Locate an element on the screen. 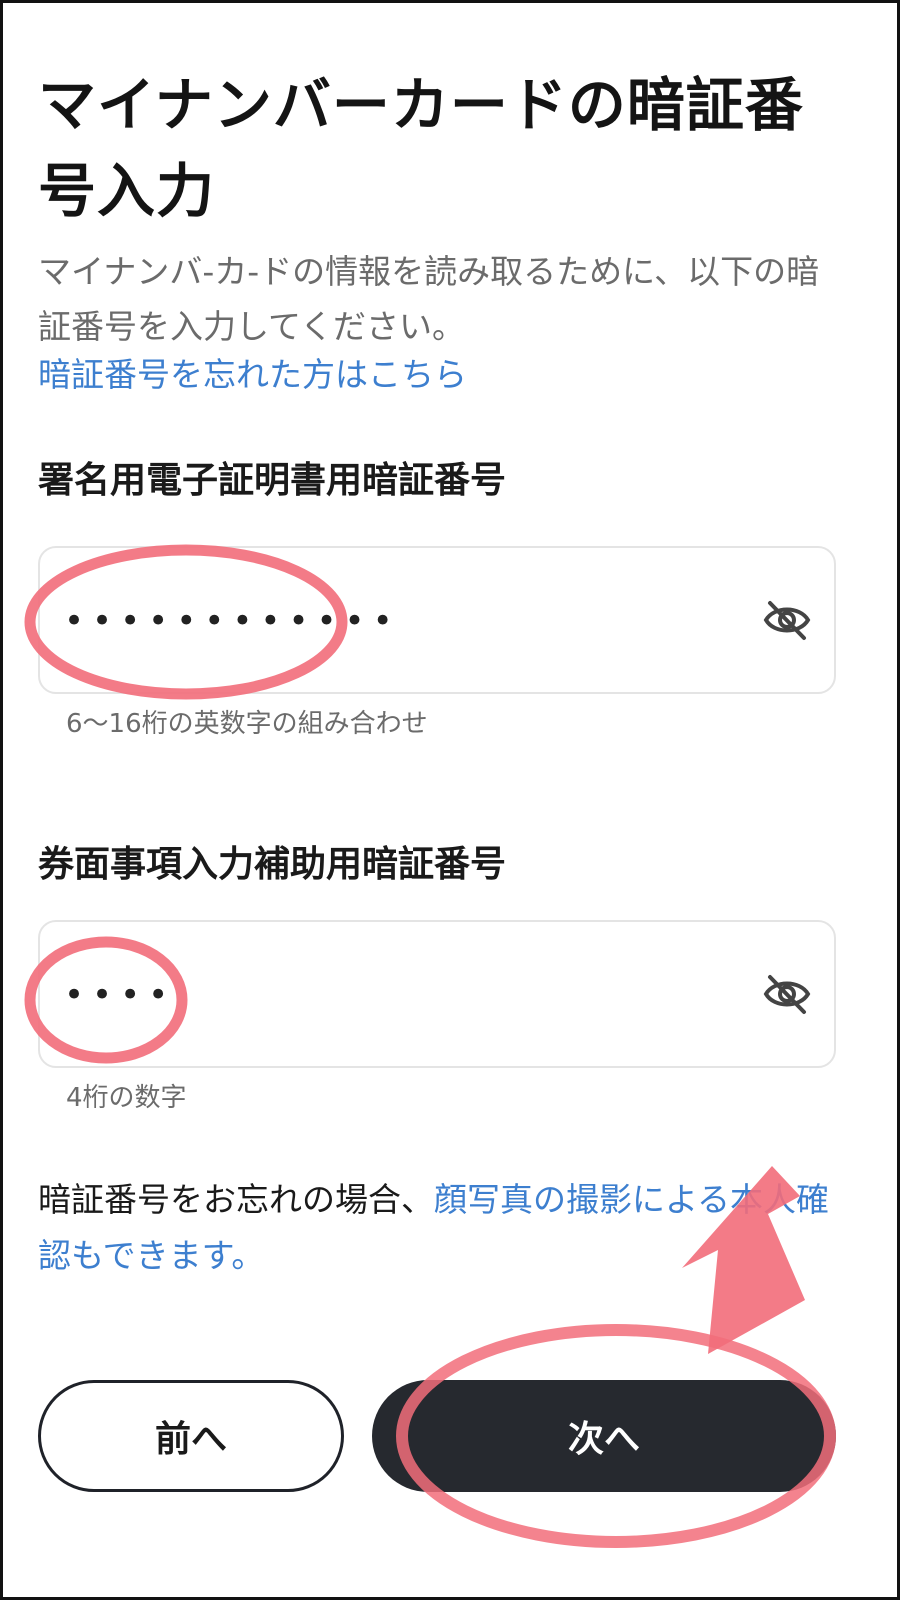 The image size is (900, 1600). forgot-pin-link: 暗証番号を忘れた方はこちら is located at coordinates (252, 375).